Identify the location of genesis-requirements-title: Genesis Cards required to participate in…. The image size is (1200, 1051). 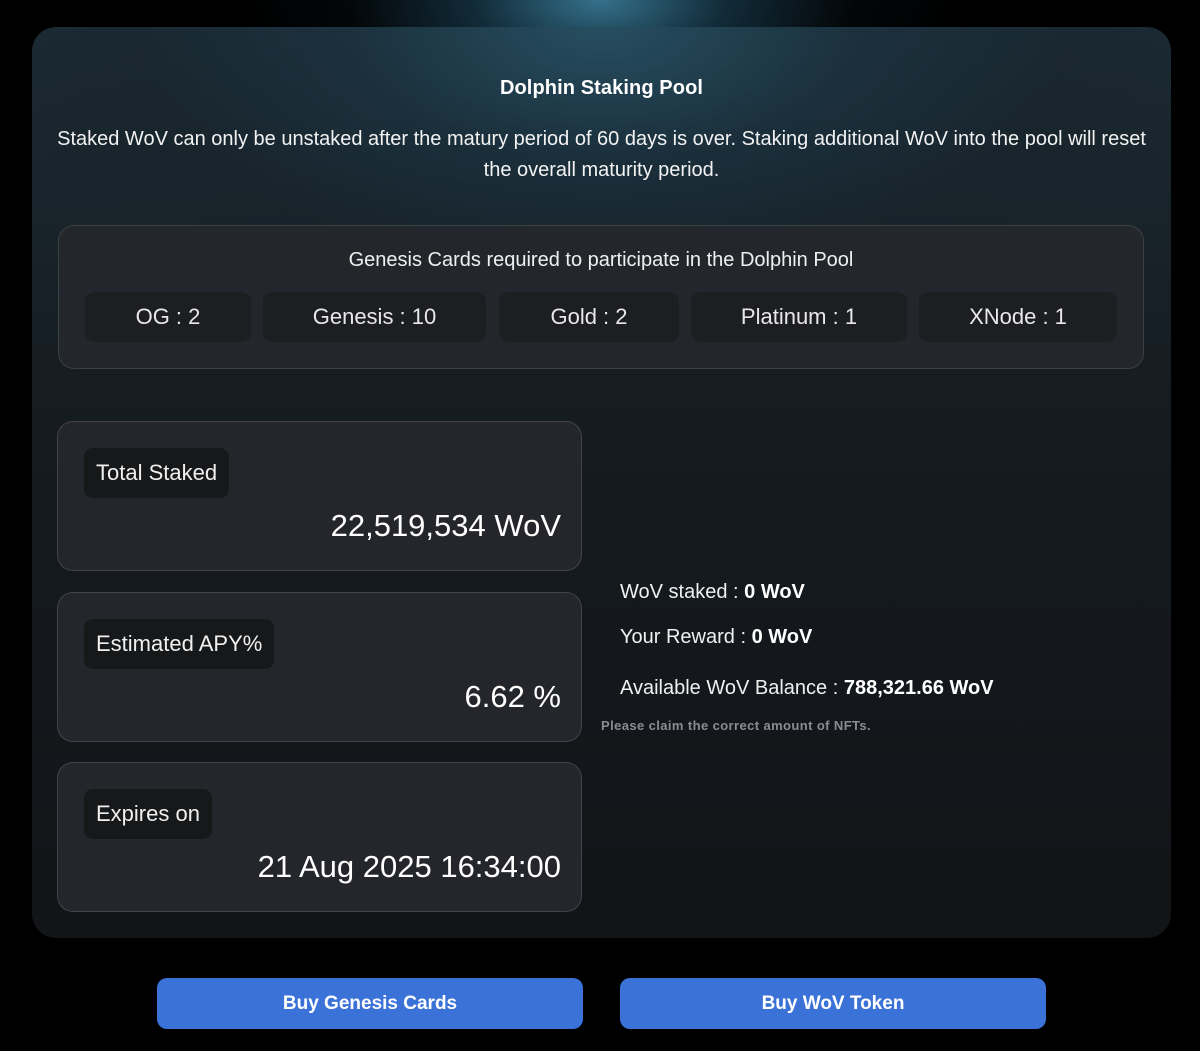
(601, 260).